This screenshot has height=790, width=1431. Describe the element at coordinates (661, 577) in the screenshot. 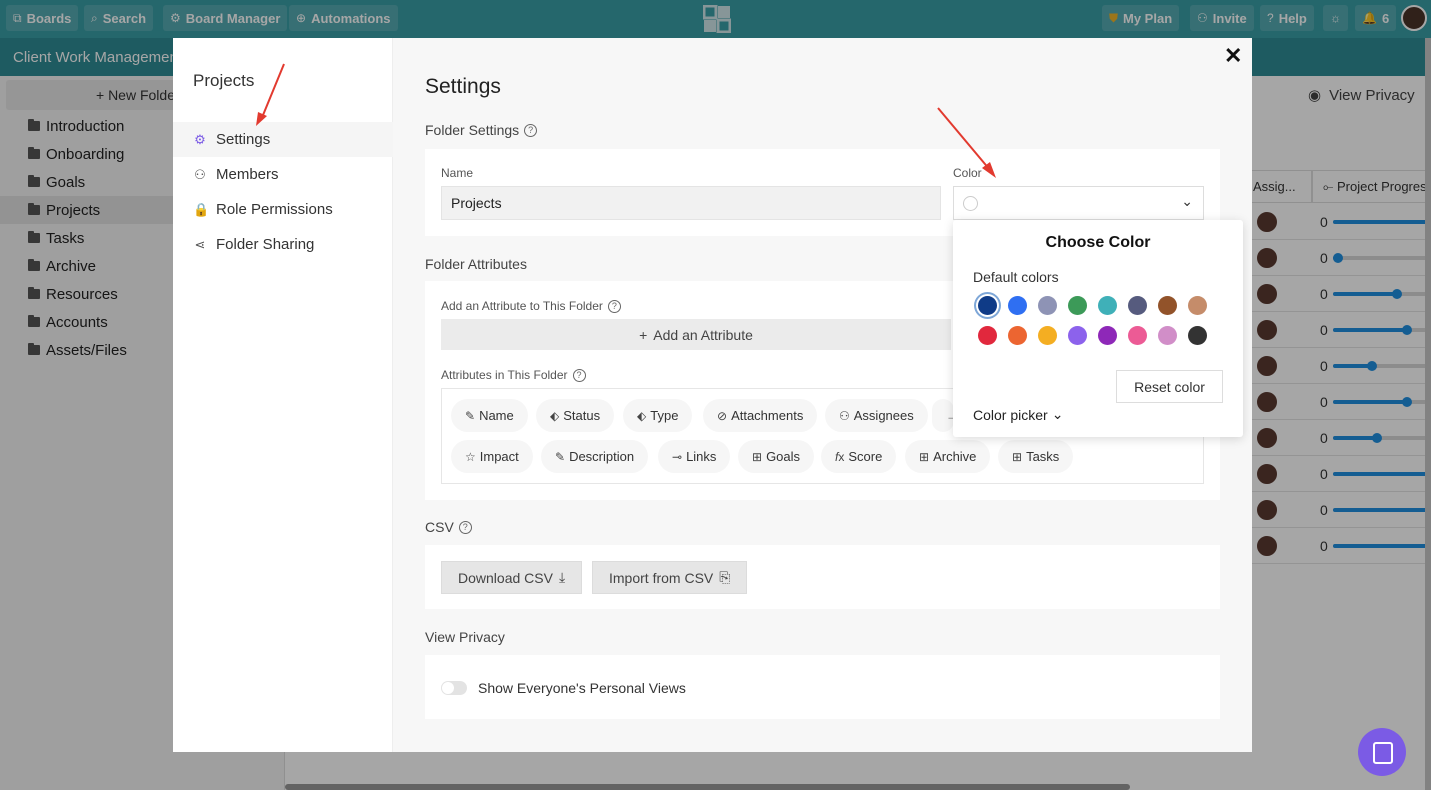

I see `import-csv-label: Import from CSV` at that location.